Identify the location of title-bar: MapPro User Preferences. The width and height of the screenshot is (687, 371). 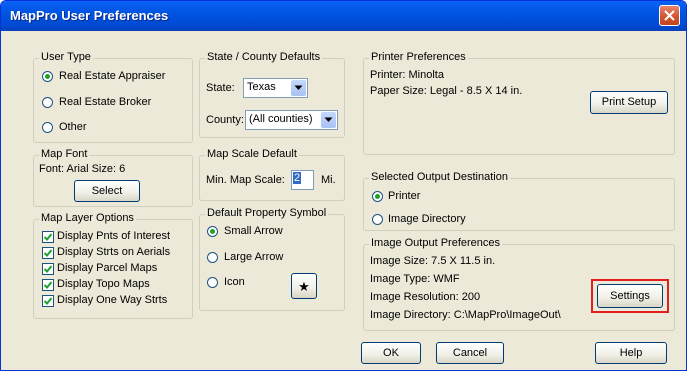
(343, 16).